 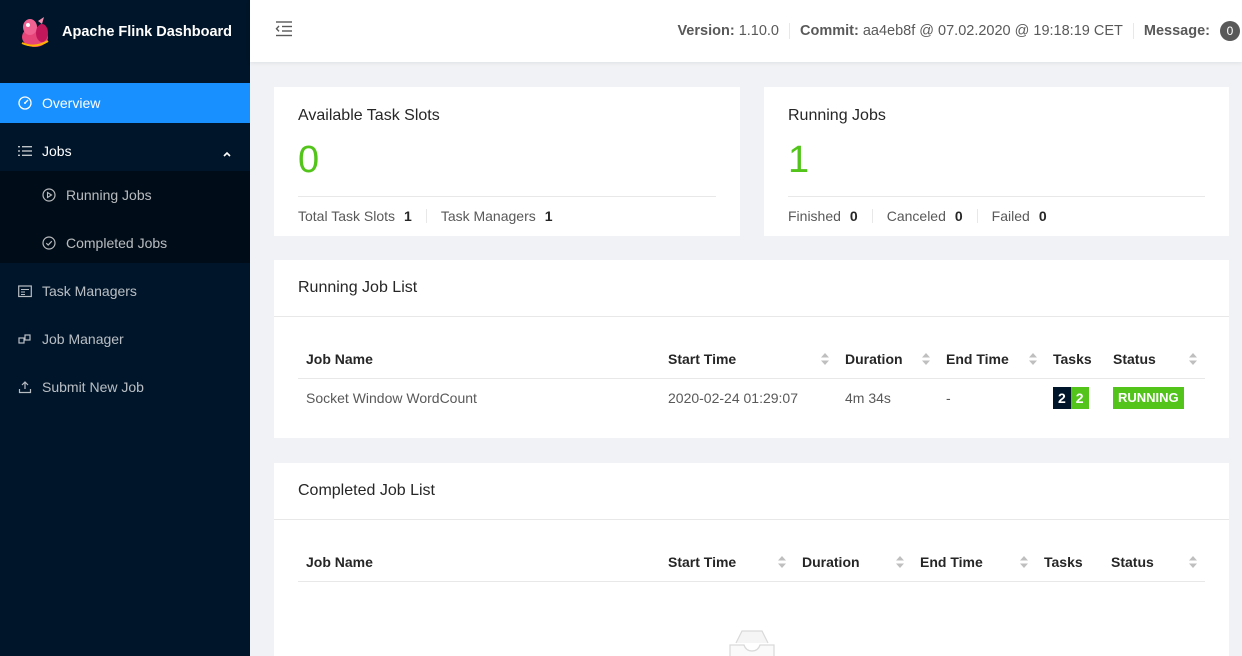 What do you see at coordinates (752, 643) in the screenshot?
I see `empty-inbox-icon` at bounding box center [752, 643].